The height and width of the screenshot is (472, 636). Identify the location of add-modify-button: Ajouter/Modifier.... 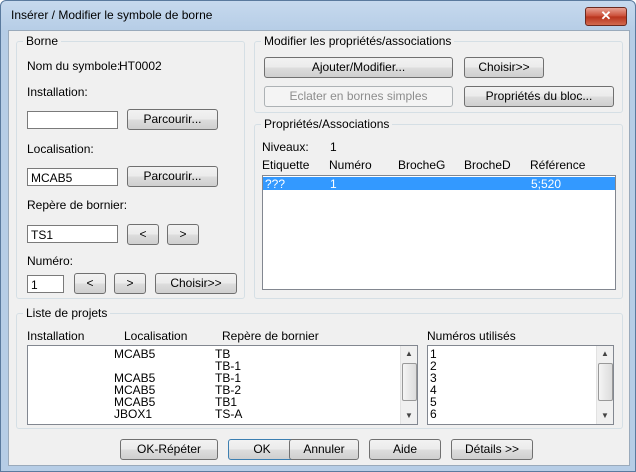
(358, 67).